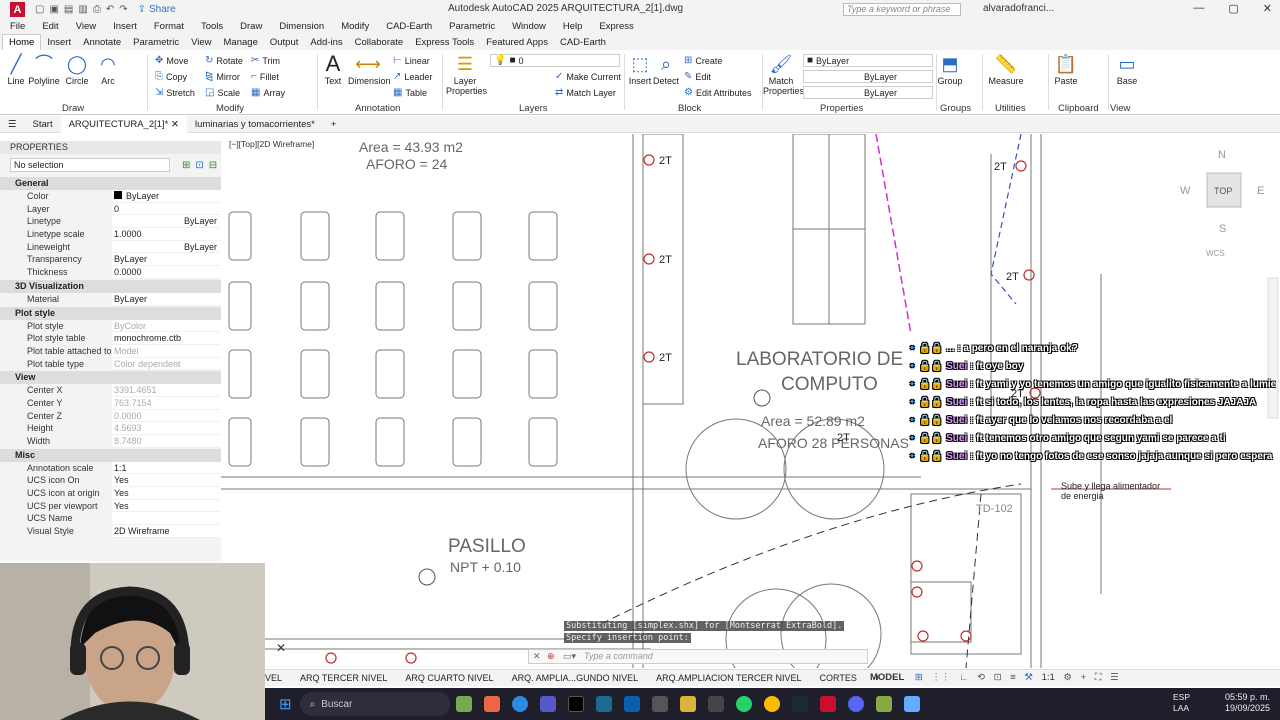  I want to click on section-plot-style: Plot style, so click(110, 313).